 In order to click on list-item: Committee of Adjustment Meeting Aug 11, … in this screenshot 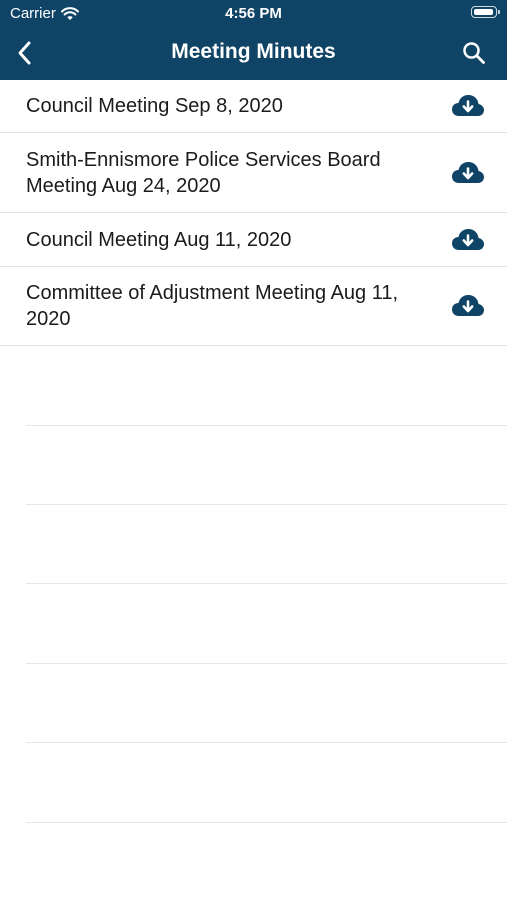, I will do `click(253, 306)`.